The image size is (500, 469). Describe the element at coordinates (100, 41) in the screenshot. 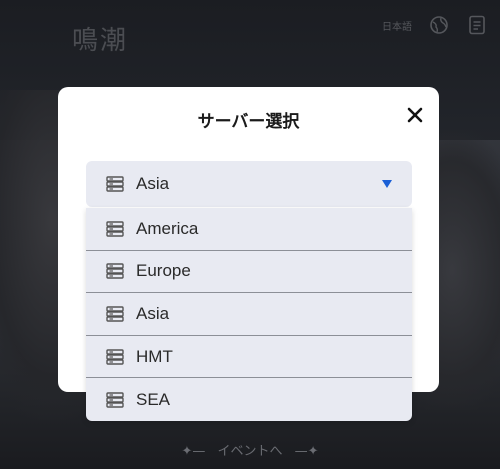

I see `game-logo: 鳴潮` at that location.